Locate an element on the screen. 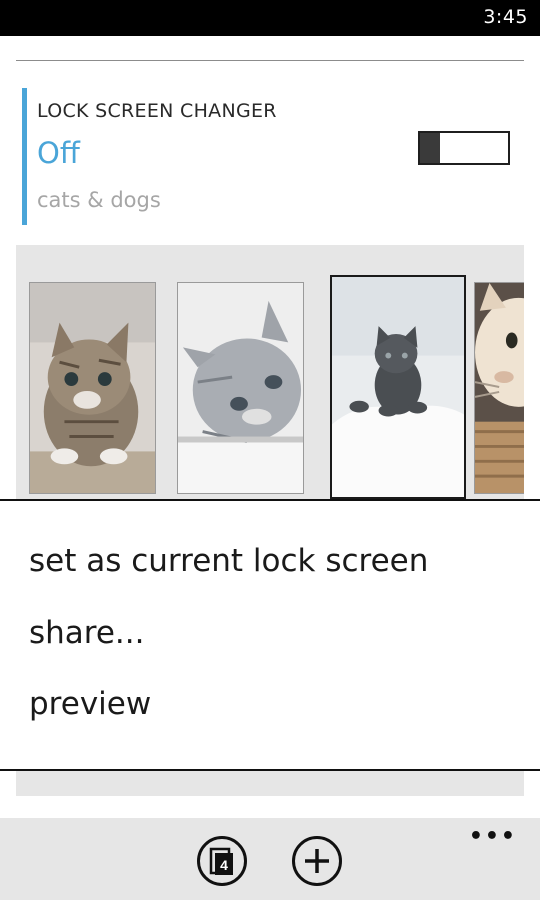  divider is located at coordinates (270, 60).